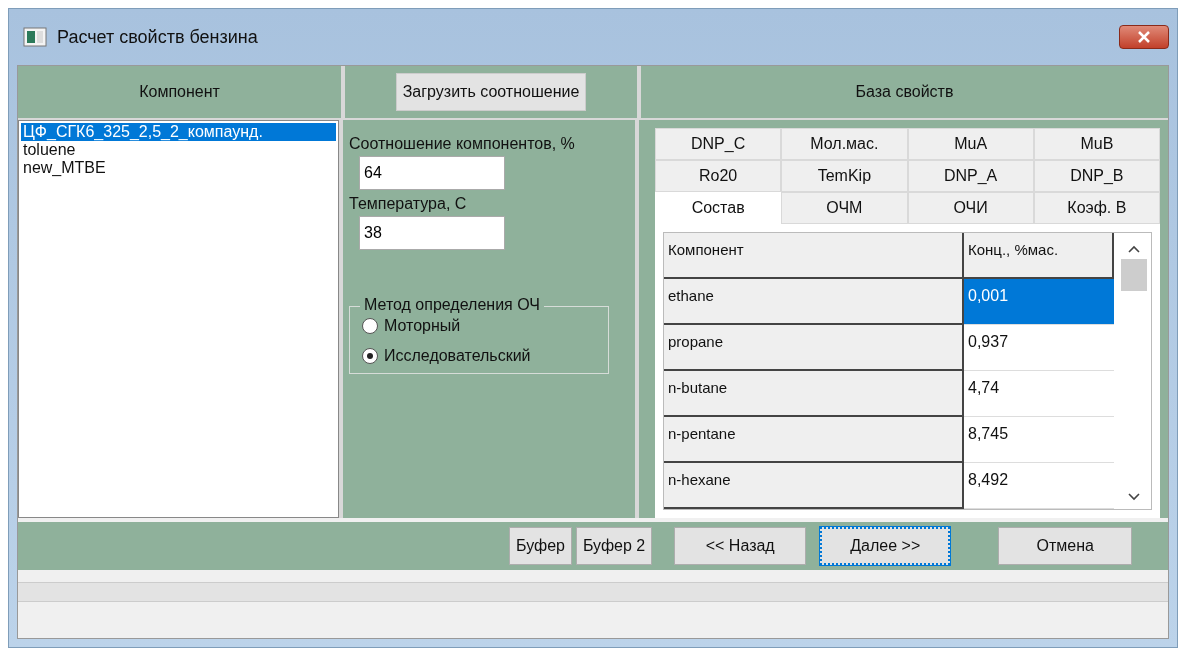 This screenshot has width=1187, height=648. What do you see at coordinates (844, 208) in the screenshot?
I see `tab: ОЧМ` at bounding box center [844, 208].